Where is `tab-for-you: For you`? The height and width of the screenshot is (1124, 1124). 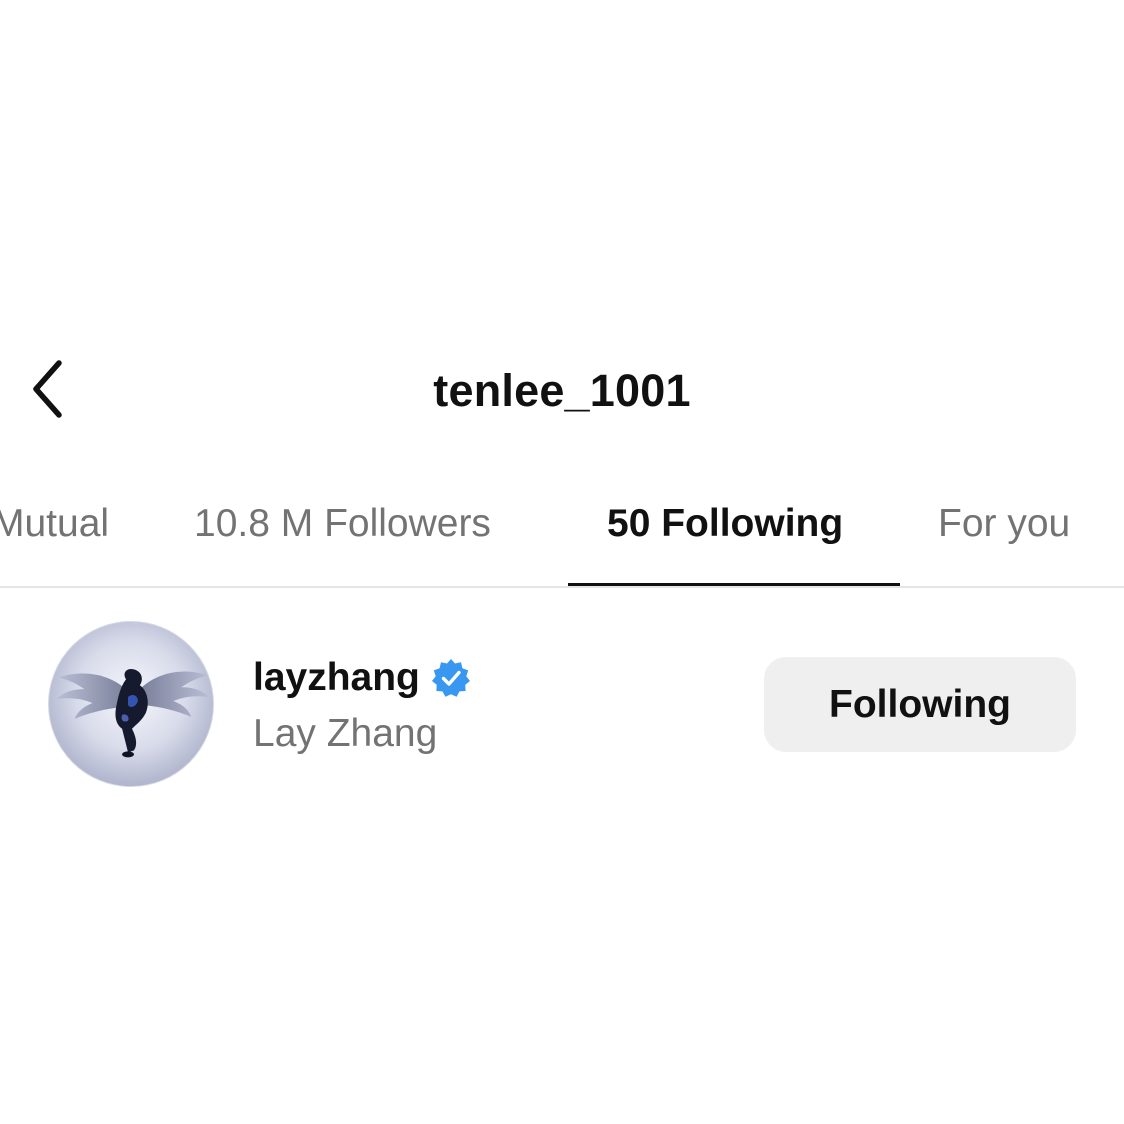 tab-for-you: For you is located at coordinates (1004, 524).